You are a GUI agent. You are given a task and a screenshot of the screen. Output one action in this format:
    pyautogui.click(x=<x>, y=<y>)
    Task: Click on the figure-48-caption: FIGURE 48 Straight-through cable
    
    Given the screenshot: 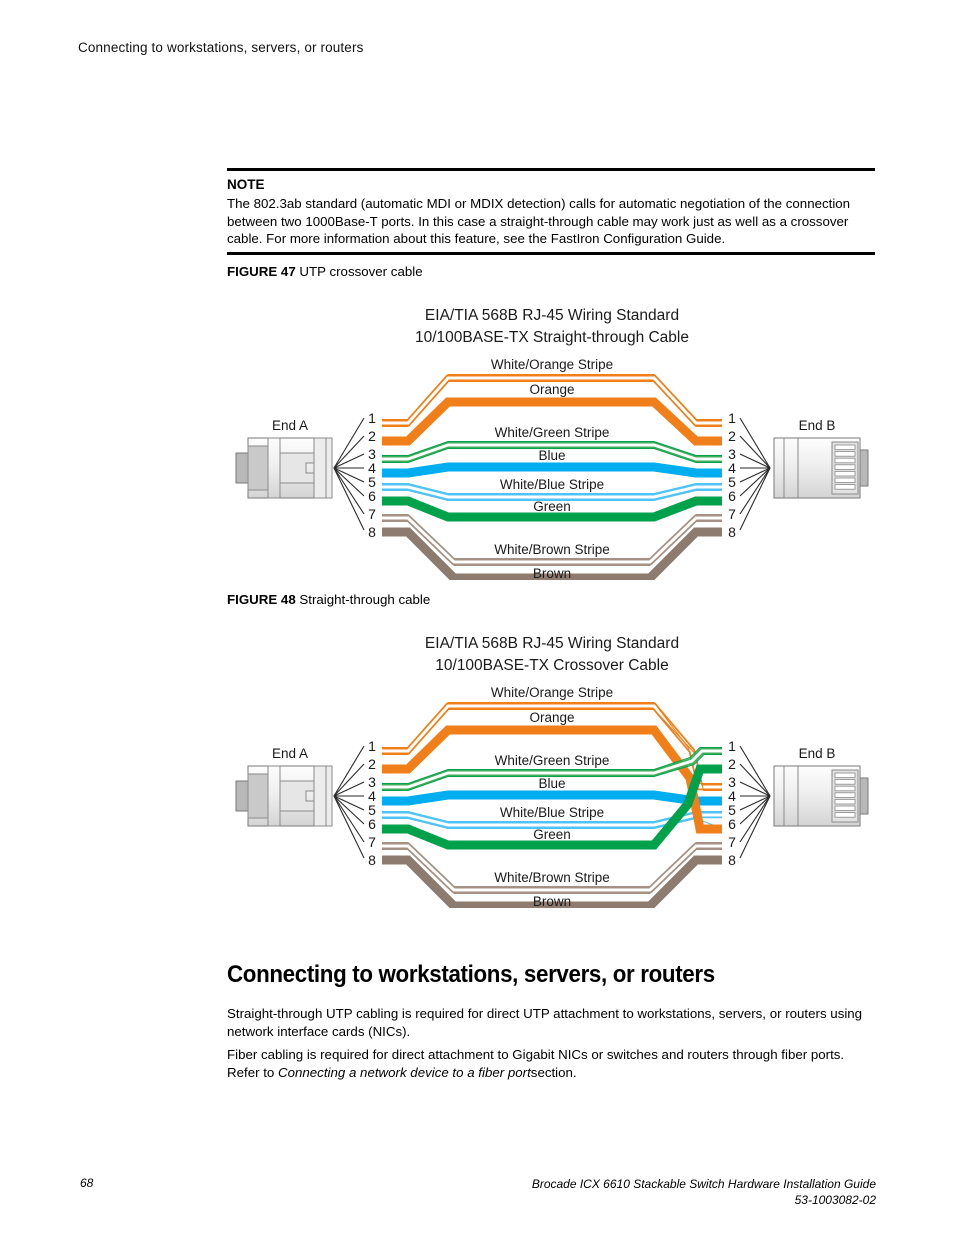 What is the action you would take?
    pyautogui.click(x=328, y=599)
    